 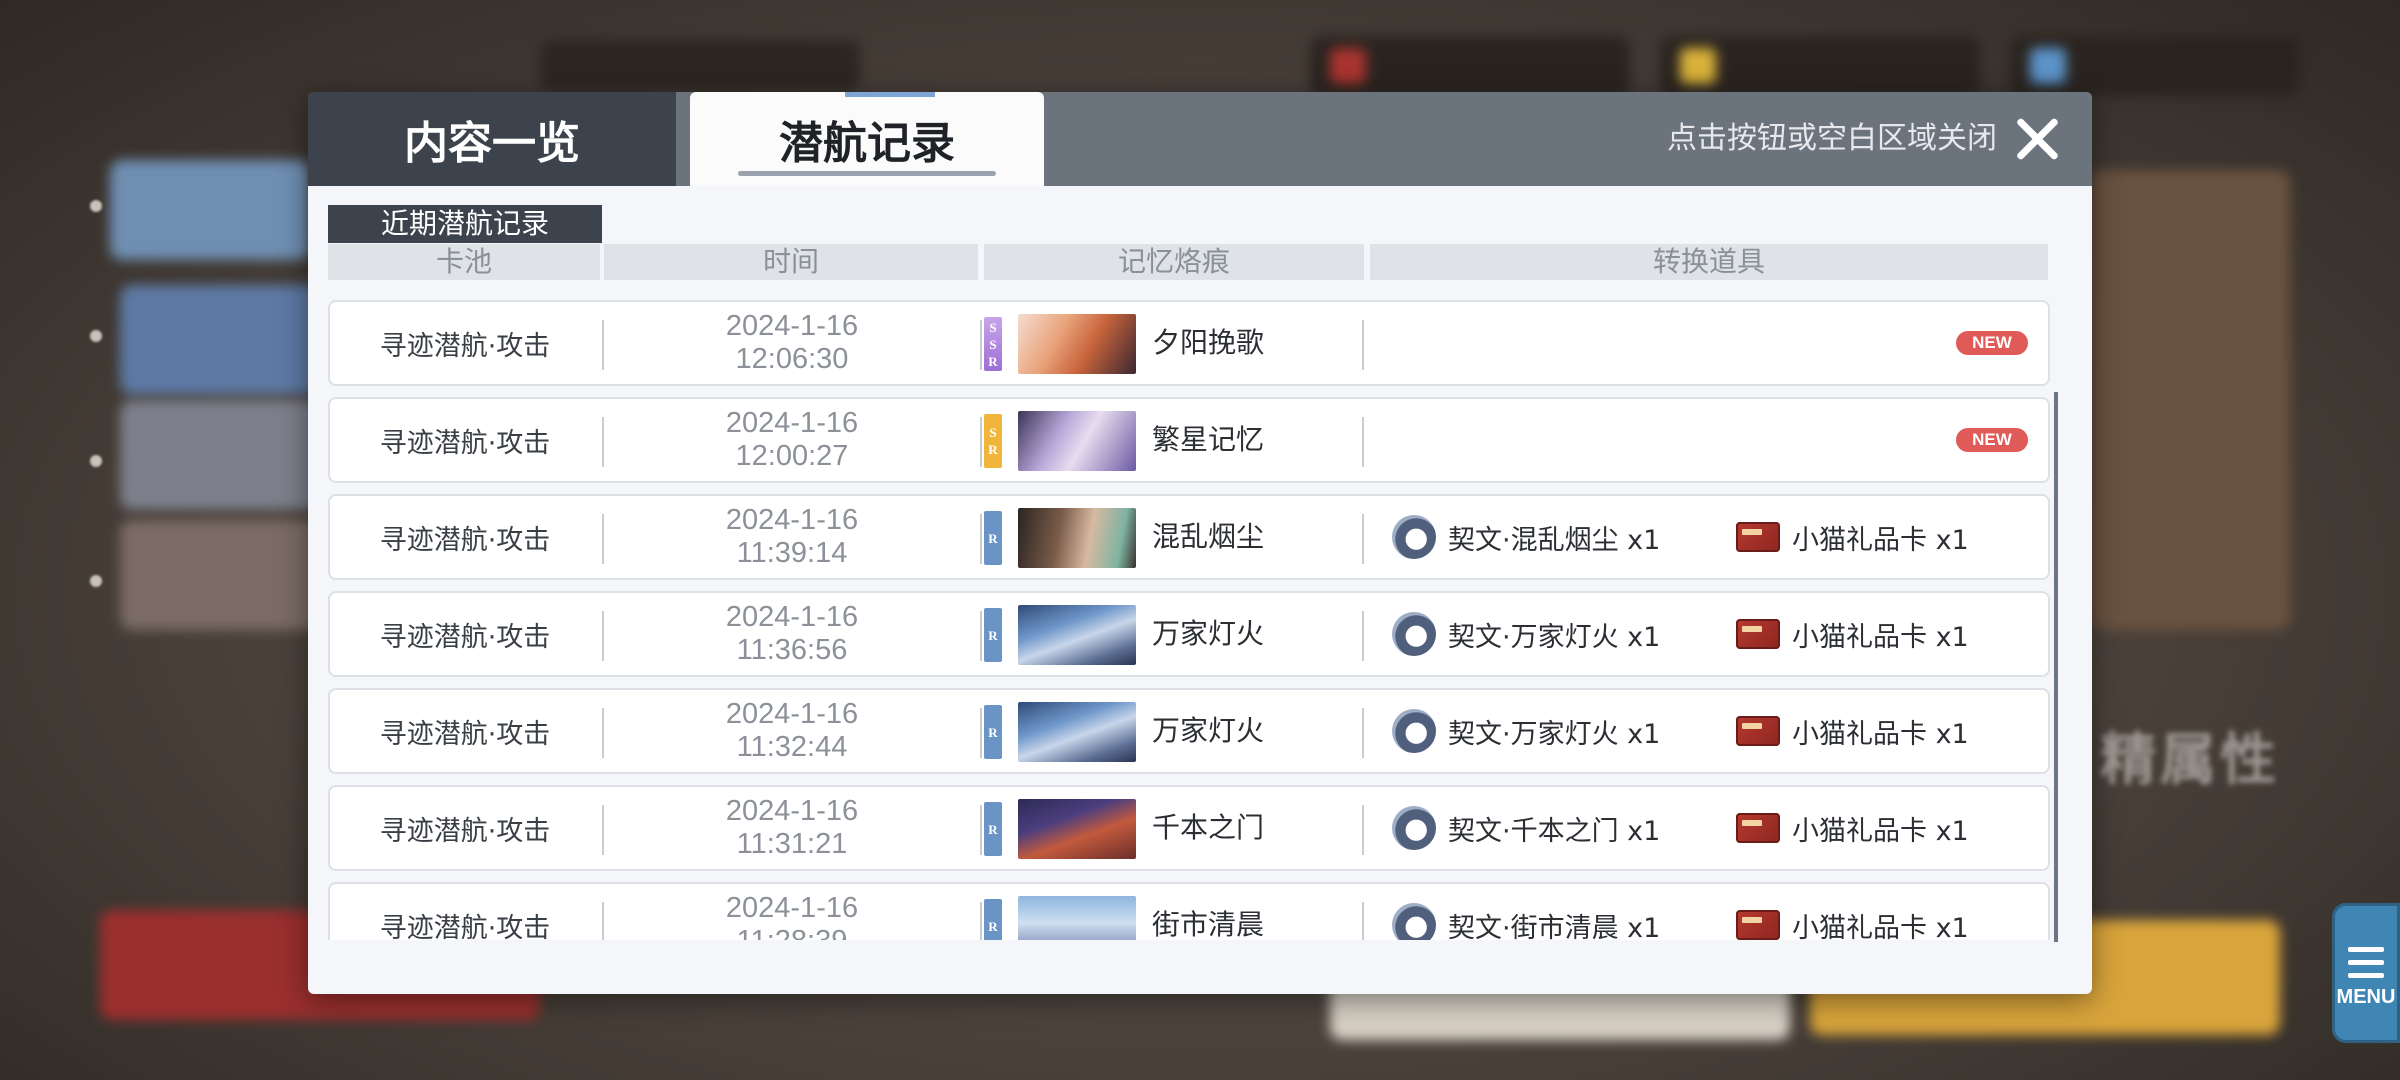 What do you see at coordinates (492, 139) in the screenshot?
I see `tab-content-overview: 内容一览` at bounding box center [492, 139].